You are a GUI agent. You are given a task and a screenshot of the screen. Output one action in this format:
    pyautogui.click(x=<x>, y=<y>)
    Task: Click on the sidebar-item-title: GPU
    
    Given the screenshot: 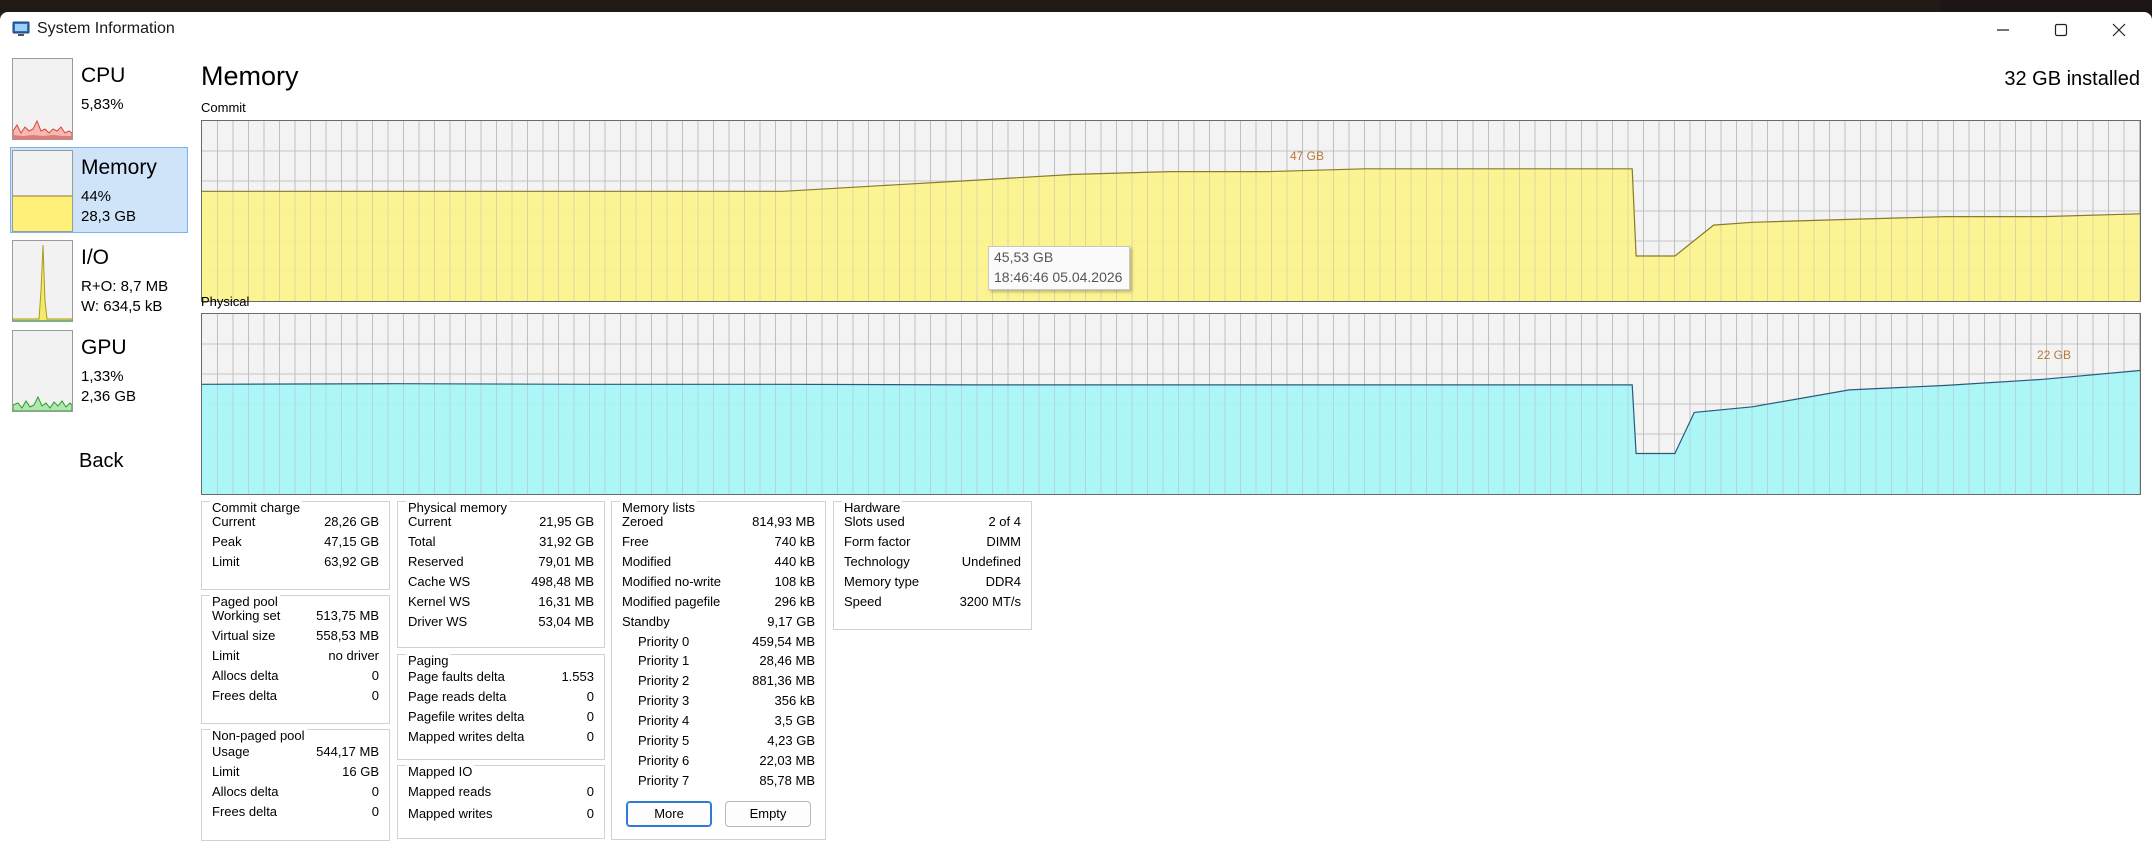 What is the action you would take?
    pyautogui.click(x=104, y=347)
    